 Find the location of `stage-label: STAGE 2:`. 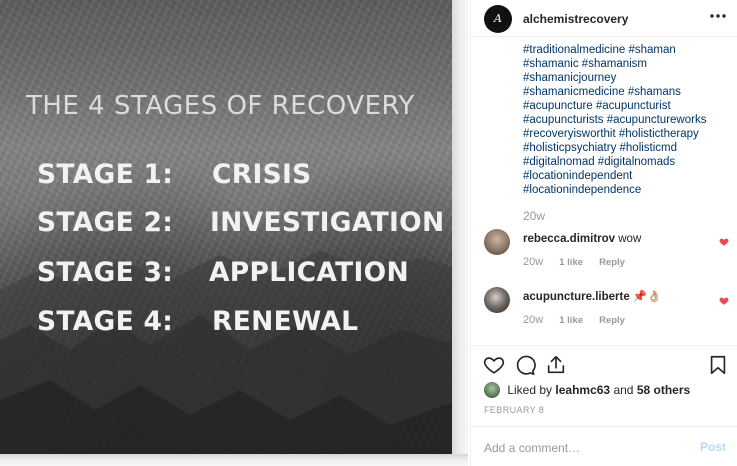

stage-label: STAGE 2: is located at coordinates (105, 222).